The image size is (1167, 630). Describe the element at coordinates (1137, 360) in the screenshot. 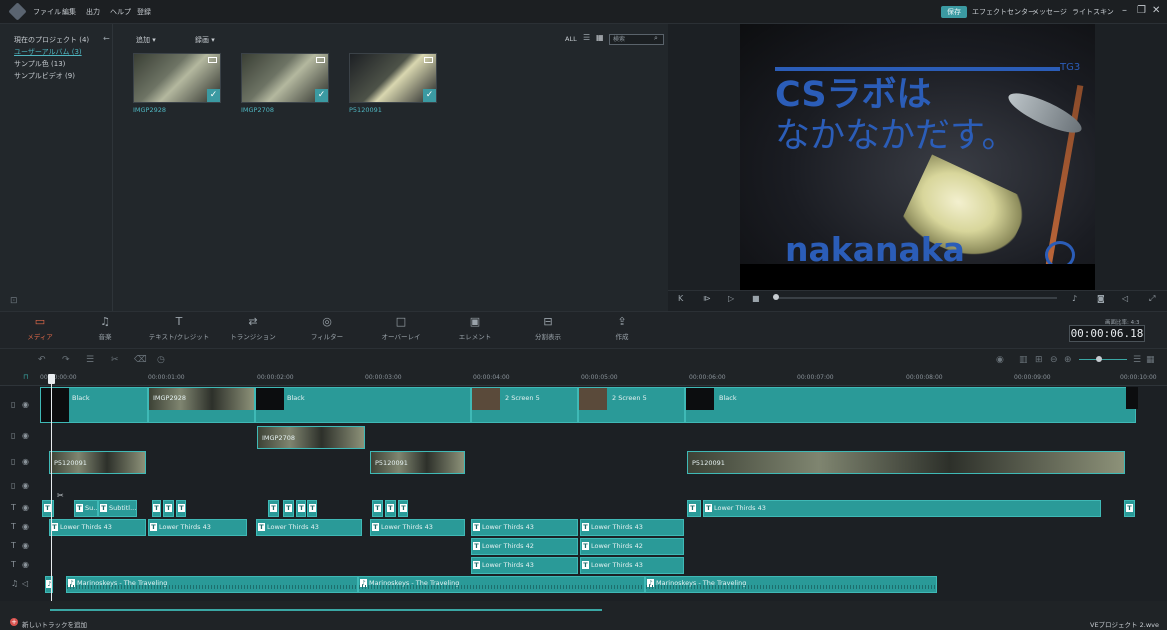

I see `list-icon: ☰` at that location.